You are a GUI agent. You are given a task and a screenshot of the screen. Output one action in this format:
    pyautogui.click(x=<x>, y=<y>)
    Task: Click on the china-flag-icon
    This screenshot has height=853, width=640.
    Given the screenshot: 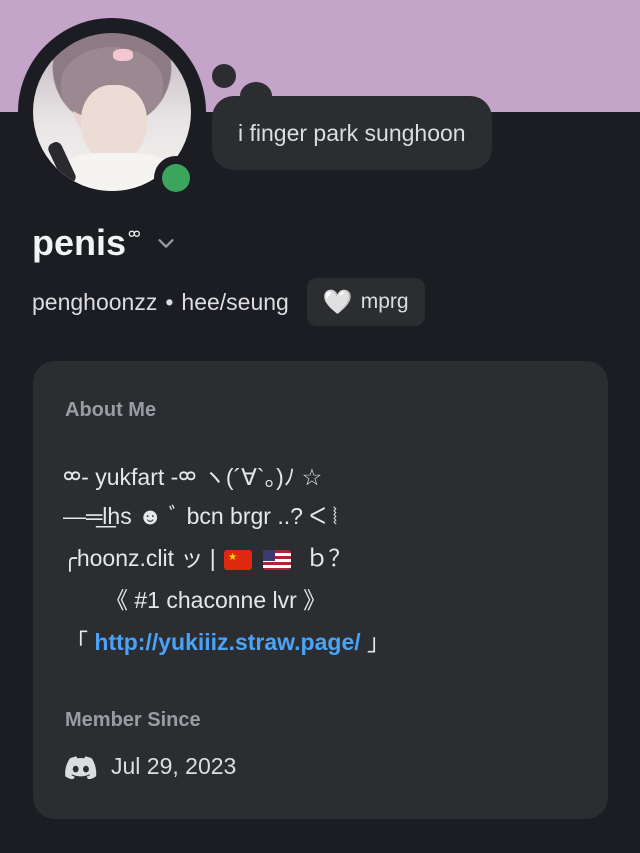 What is the action you would take?
    pyautogui.click(x=238, y=559)
    